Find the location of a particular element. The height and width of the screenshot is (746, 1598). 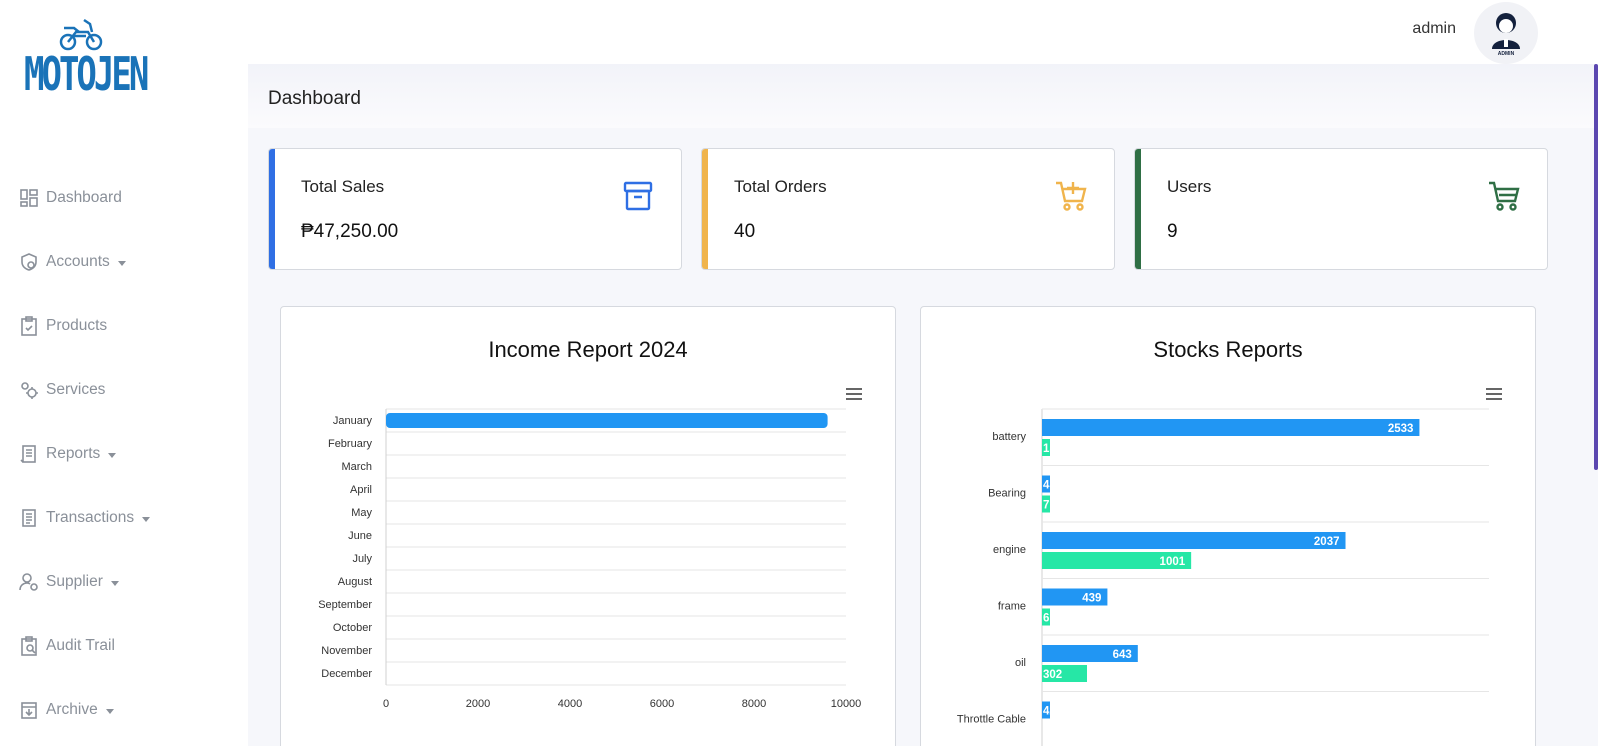

data-label: 7 is located at coordinates (1046, 506).